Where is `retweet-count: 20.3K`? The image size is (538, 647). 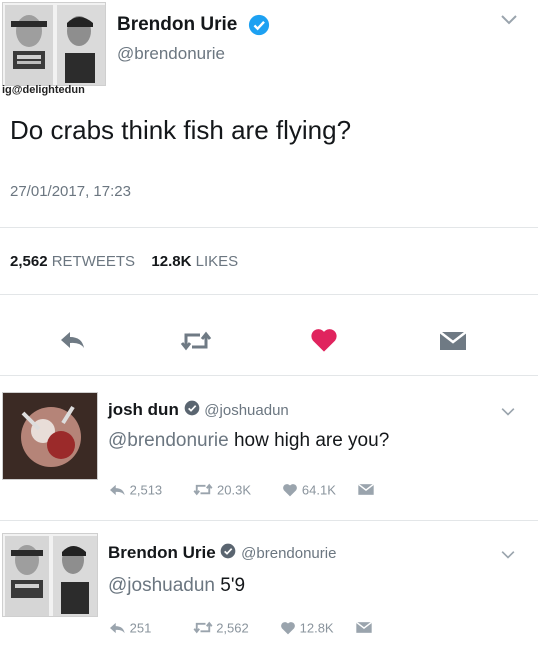 retweet-count: 20.3K is located at coordinates (234, 490).